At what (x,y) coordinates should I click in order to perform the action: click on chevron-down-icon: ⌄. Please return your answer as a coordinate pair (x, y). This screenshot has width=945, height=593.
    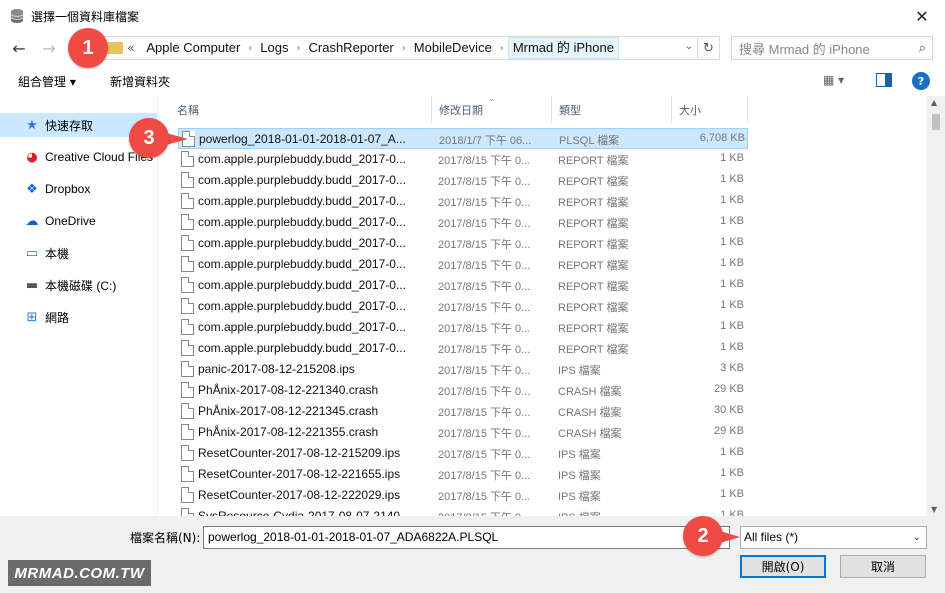
    Looking at the image, I should click on (689, 46).